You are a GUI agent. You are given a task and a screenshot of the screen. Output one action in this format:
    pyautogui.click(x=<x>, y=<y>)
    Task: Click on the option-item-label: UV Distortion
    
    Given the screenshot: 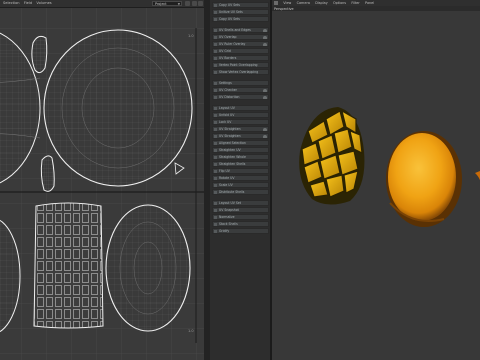 What is the action you would take?
    pyautogui.click(x=229, y=97)
    